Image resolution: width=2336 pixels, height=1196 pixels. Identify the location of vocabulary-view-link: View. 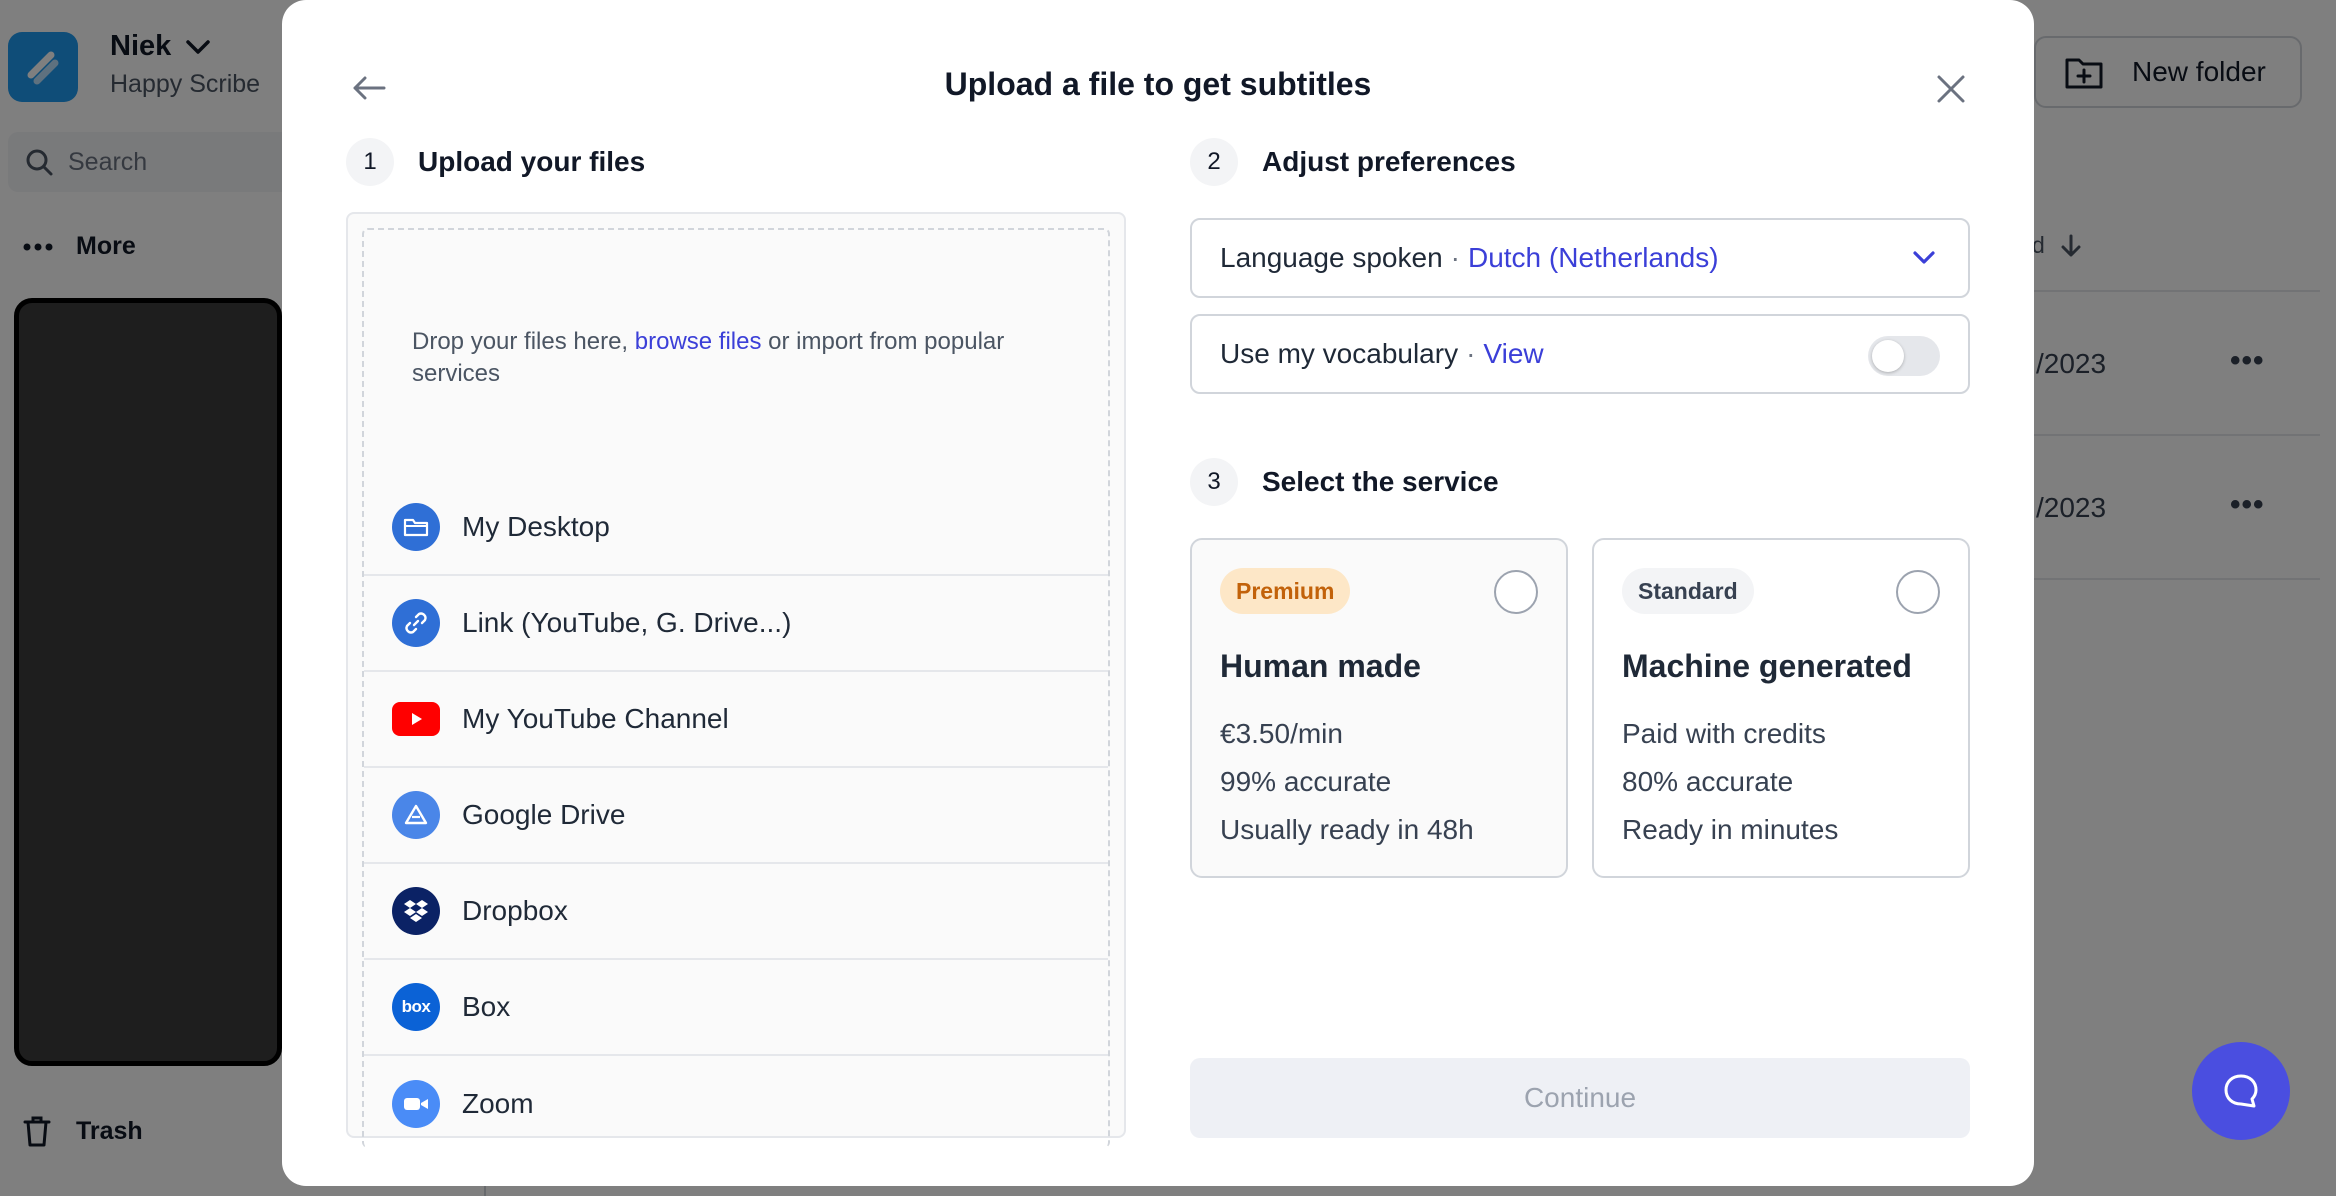
(1513, 354).